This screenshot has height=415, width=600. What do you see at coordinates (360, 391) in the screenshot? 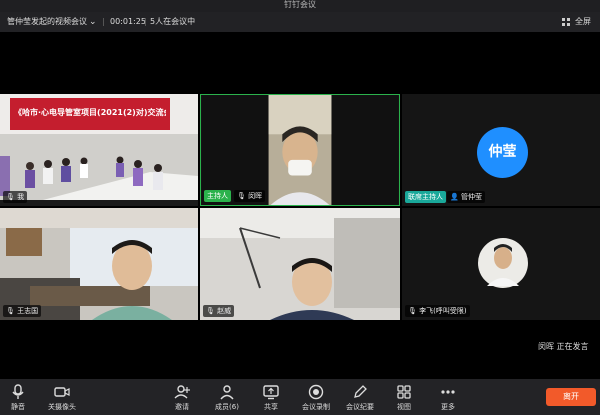
I see `pen-icon` at bounding box center [360, 391].